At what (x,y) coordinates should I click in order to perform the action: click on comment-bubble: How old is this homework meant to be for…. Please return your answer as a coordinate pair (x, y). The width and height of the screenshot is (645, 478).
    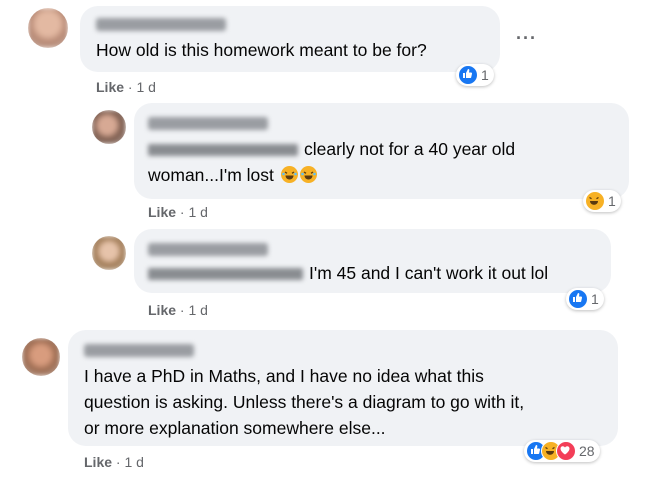
    Looking at the image, I should click on (290, 39).